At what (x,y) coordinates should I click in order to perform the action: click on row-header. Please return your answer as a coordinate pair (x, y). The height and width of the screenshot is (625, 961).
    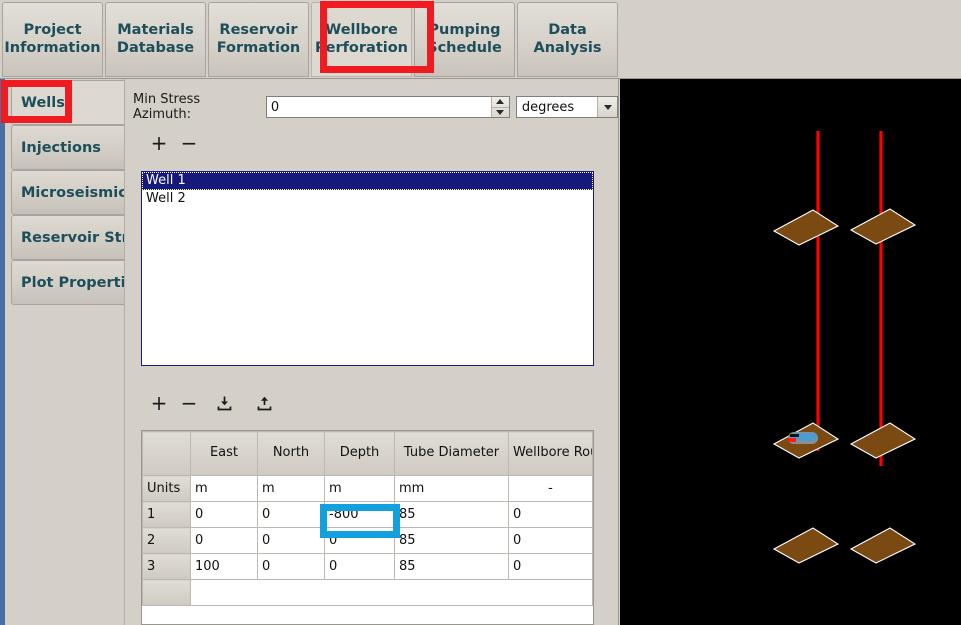
    Looking at the image, I should click on (166, 592).